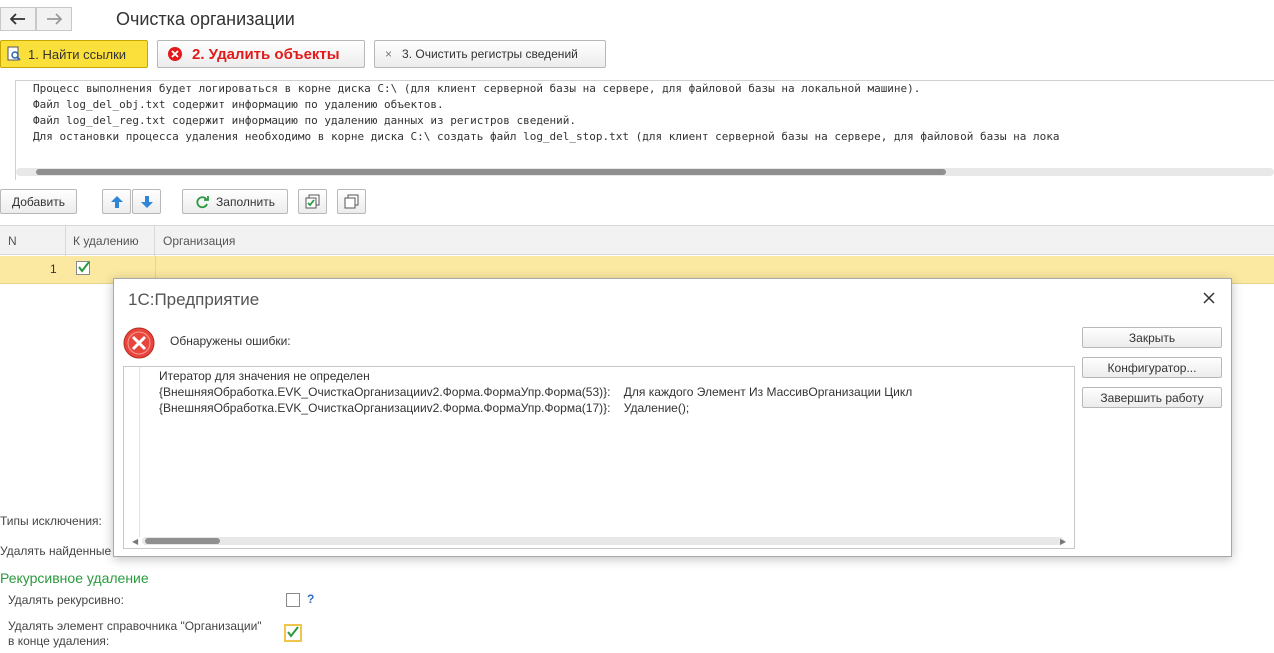 Image resolution: width=1274 pixels, height=653 pixels. What do you see at coordinates (230, 341) in the screenshot?
I see `dialog-message: Обнаружены ошибки:` at bounding box center [230, 341].